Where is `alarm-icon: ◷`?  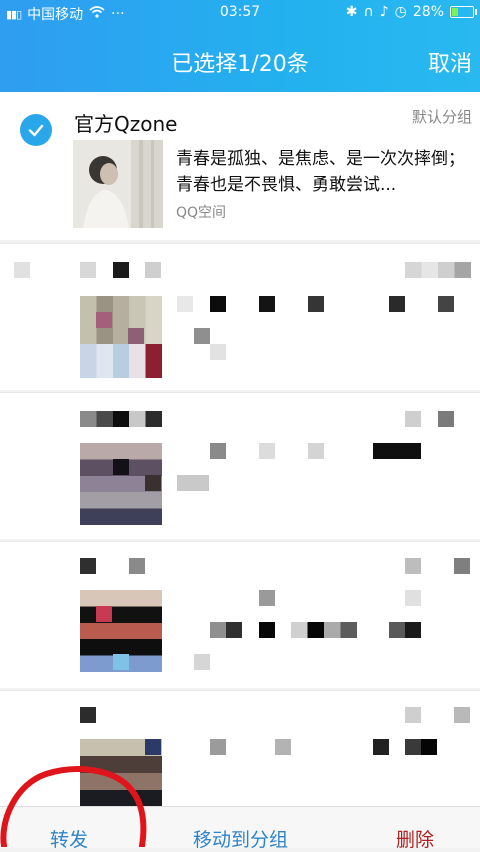
alarm-icon: ◷ is located at coordinates (400, 12).